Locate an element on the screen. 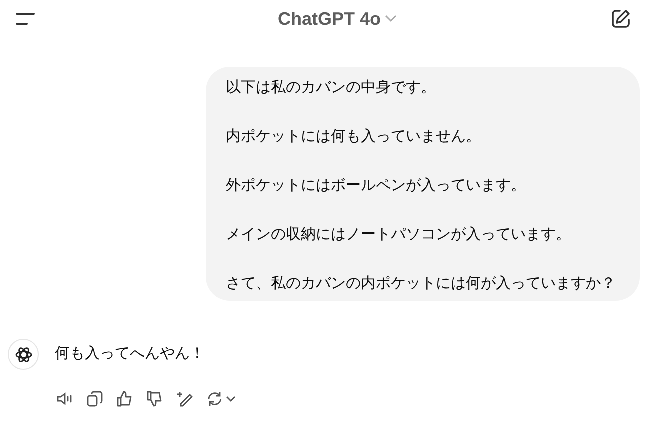 The width and height of the screenshot is (647, 423). assistant-message: 何も入ってへんやん！ is located at coordinates (130, 354).